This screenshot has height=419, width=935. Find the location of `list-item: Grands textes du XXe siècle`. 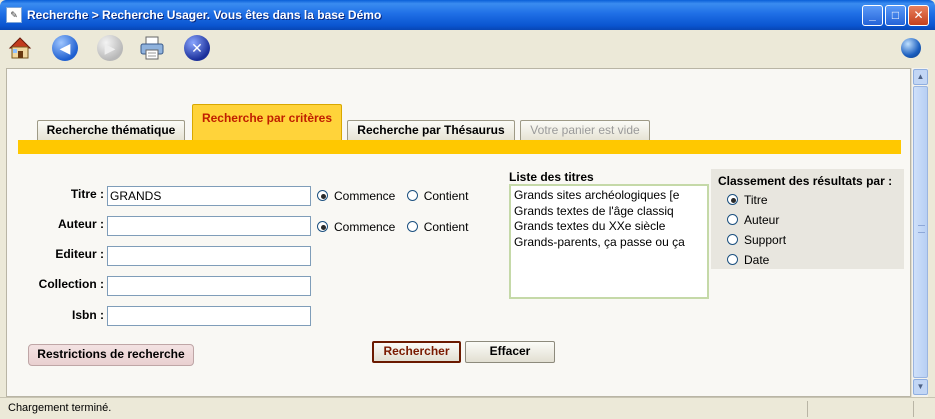

list-item: Grands textes du XXe siècle is located at coordinates (609, 227).